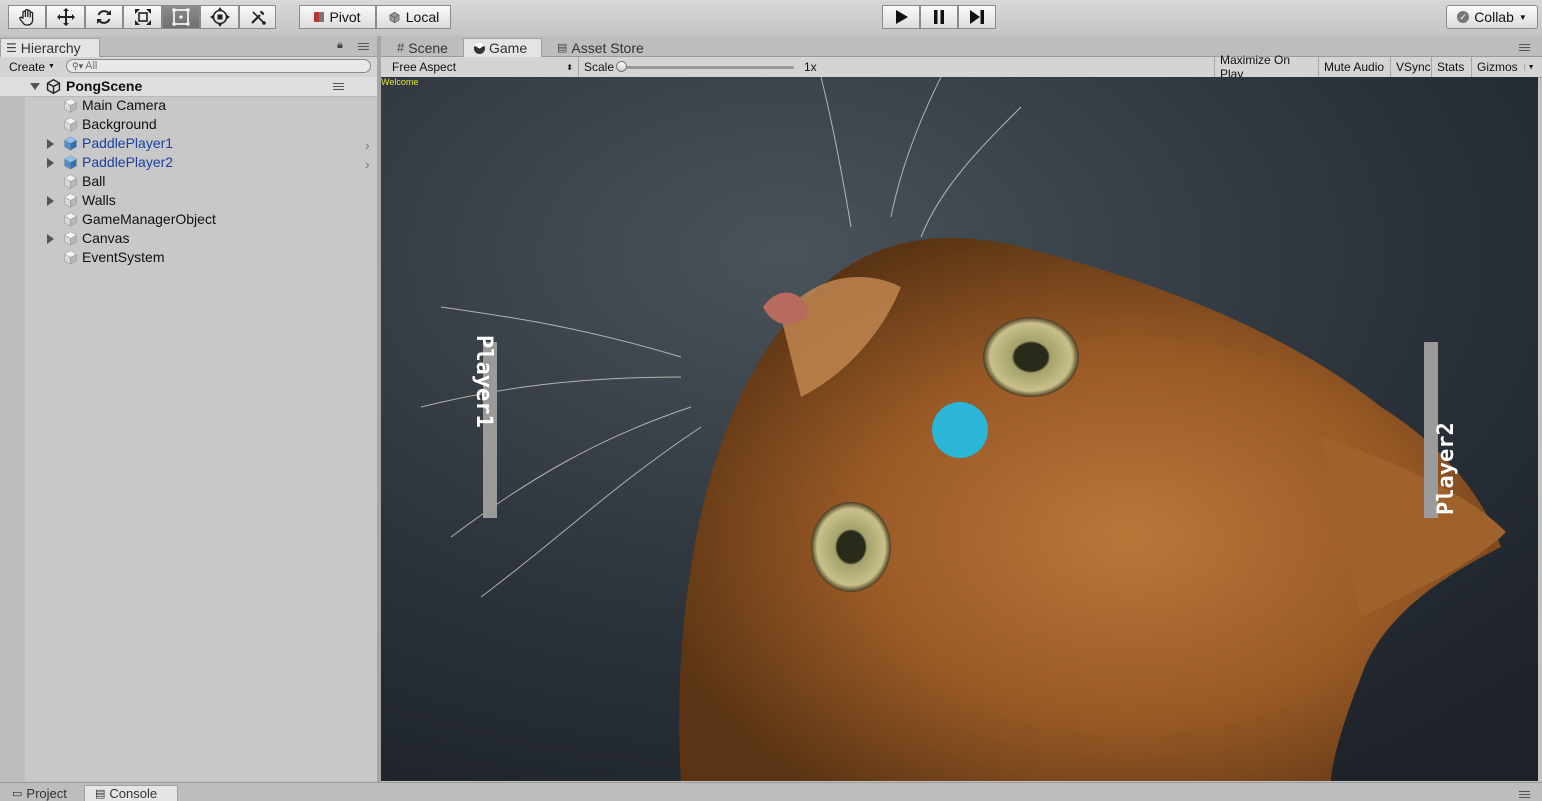 The image size is (1542, 801). I want to click on hierarchy-item: PaddlePlayer1 ›, so click(188, 143).